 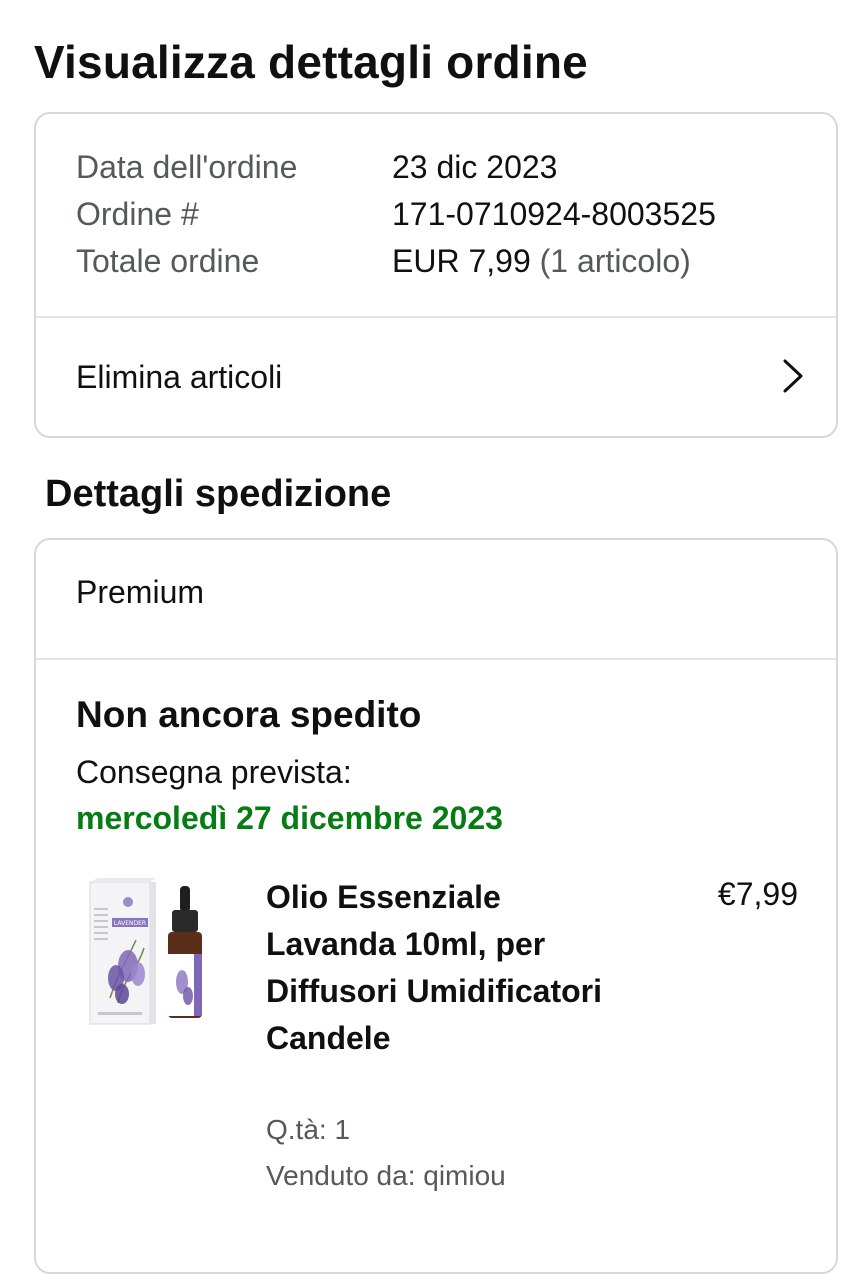 I want to click on product-image: LAVENDER, so click(x=153, y=953).